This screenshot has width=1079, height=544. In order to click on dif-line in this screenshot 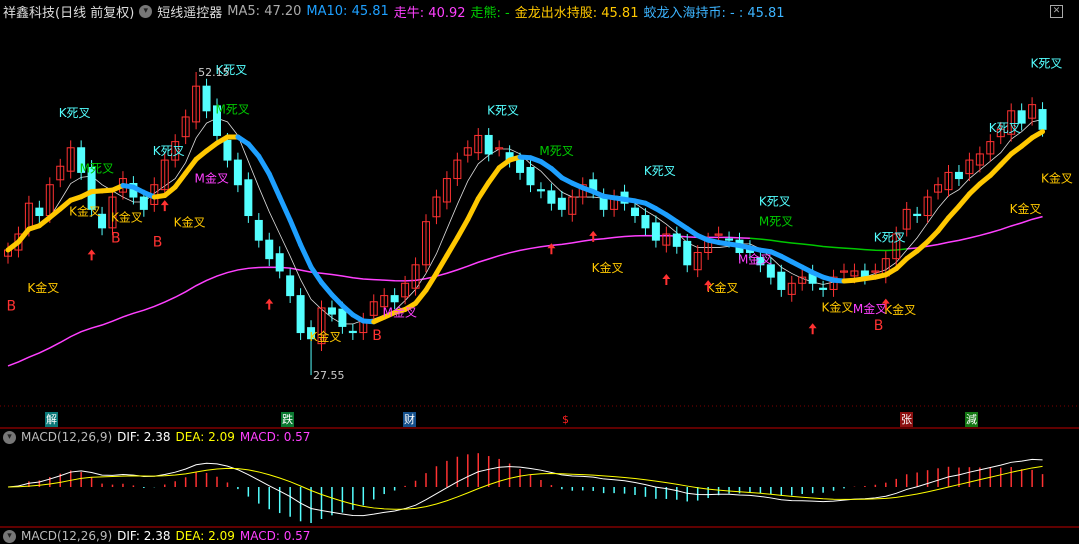, I will do `click(525, 487)`.